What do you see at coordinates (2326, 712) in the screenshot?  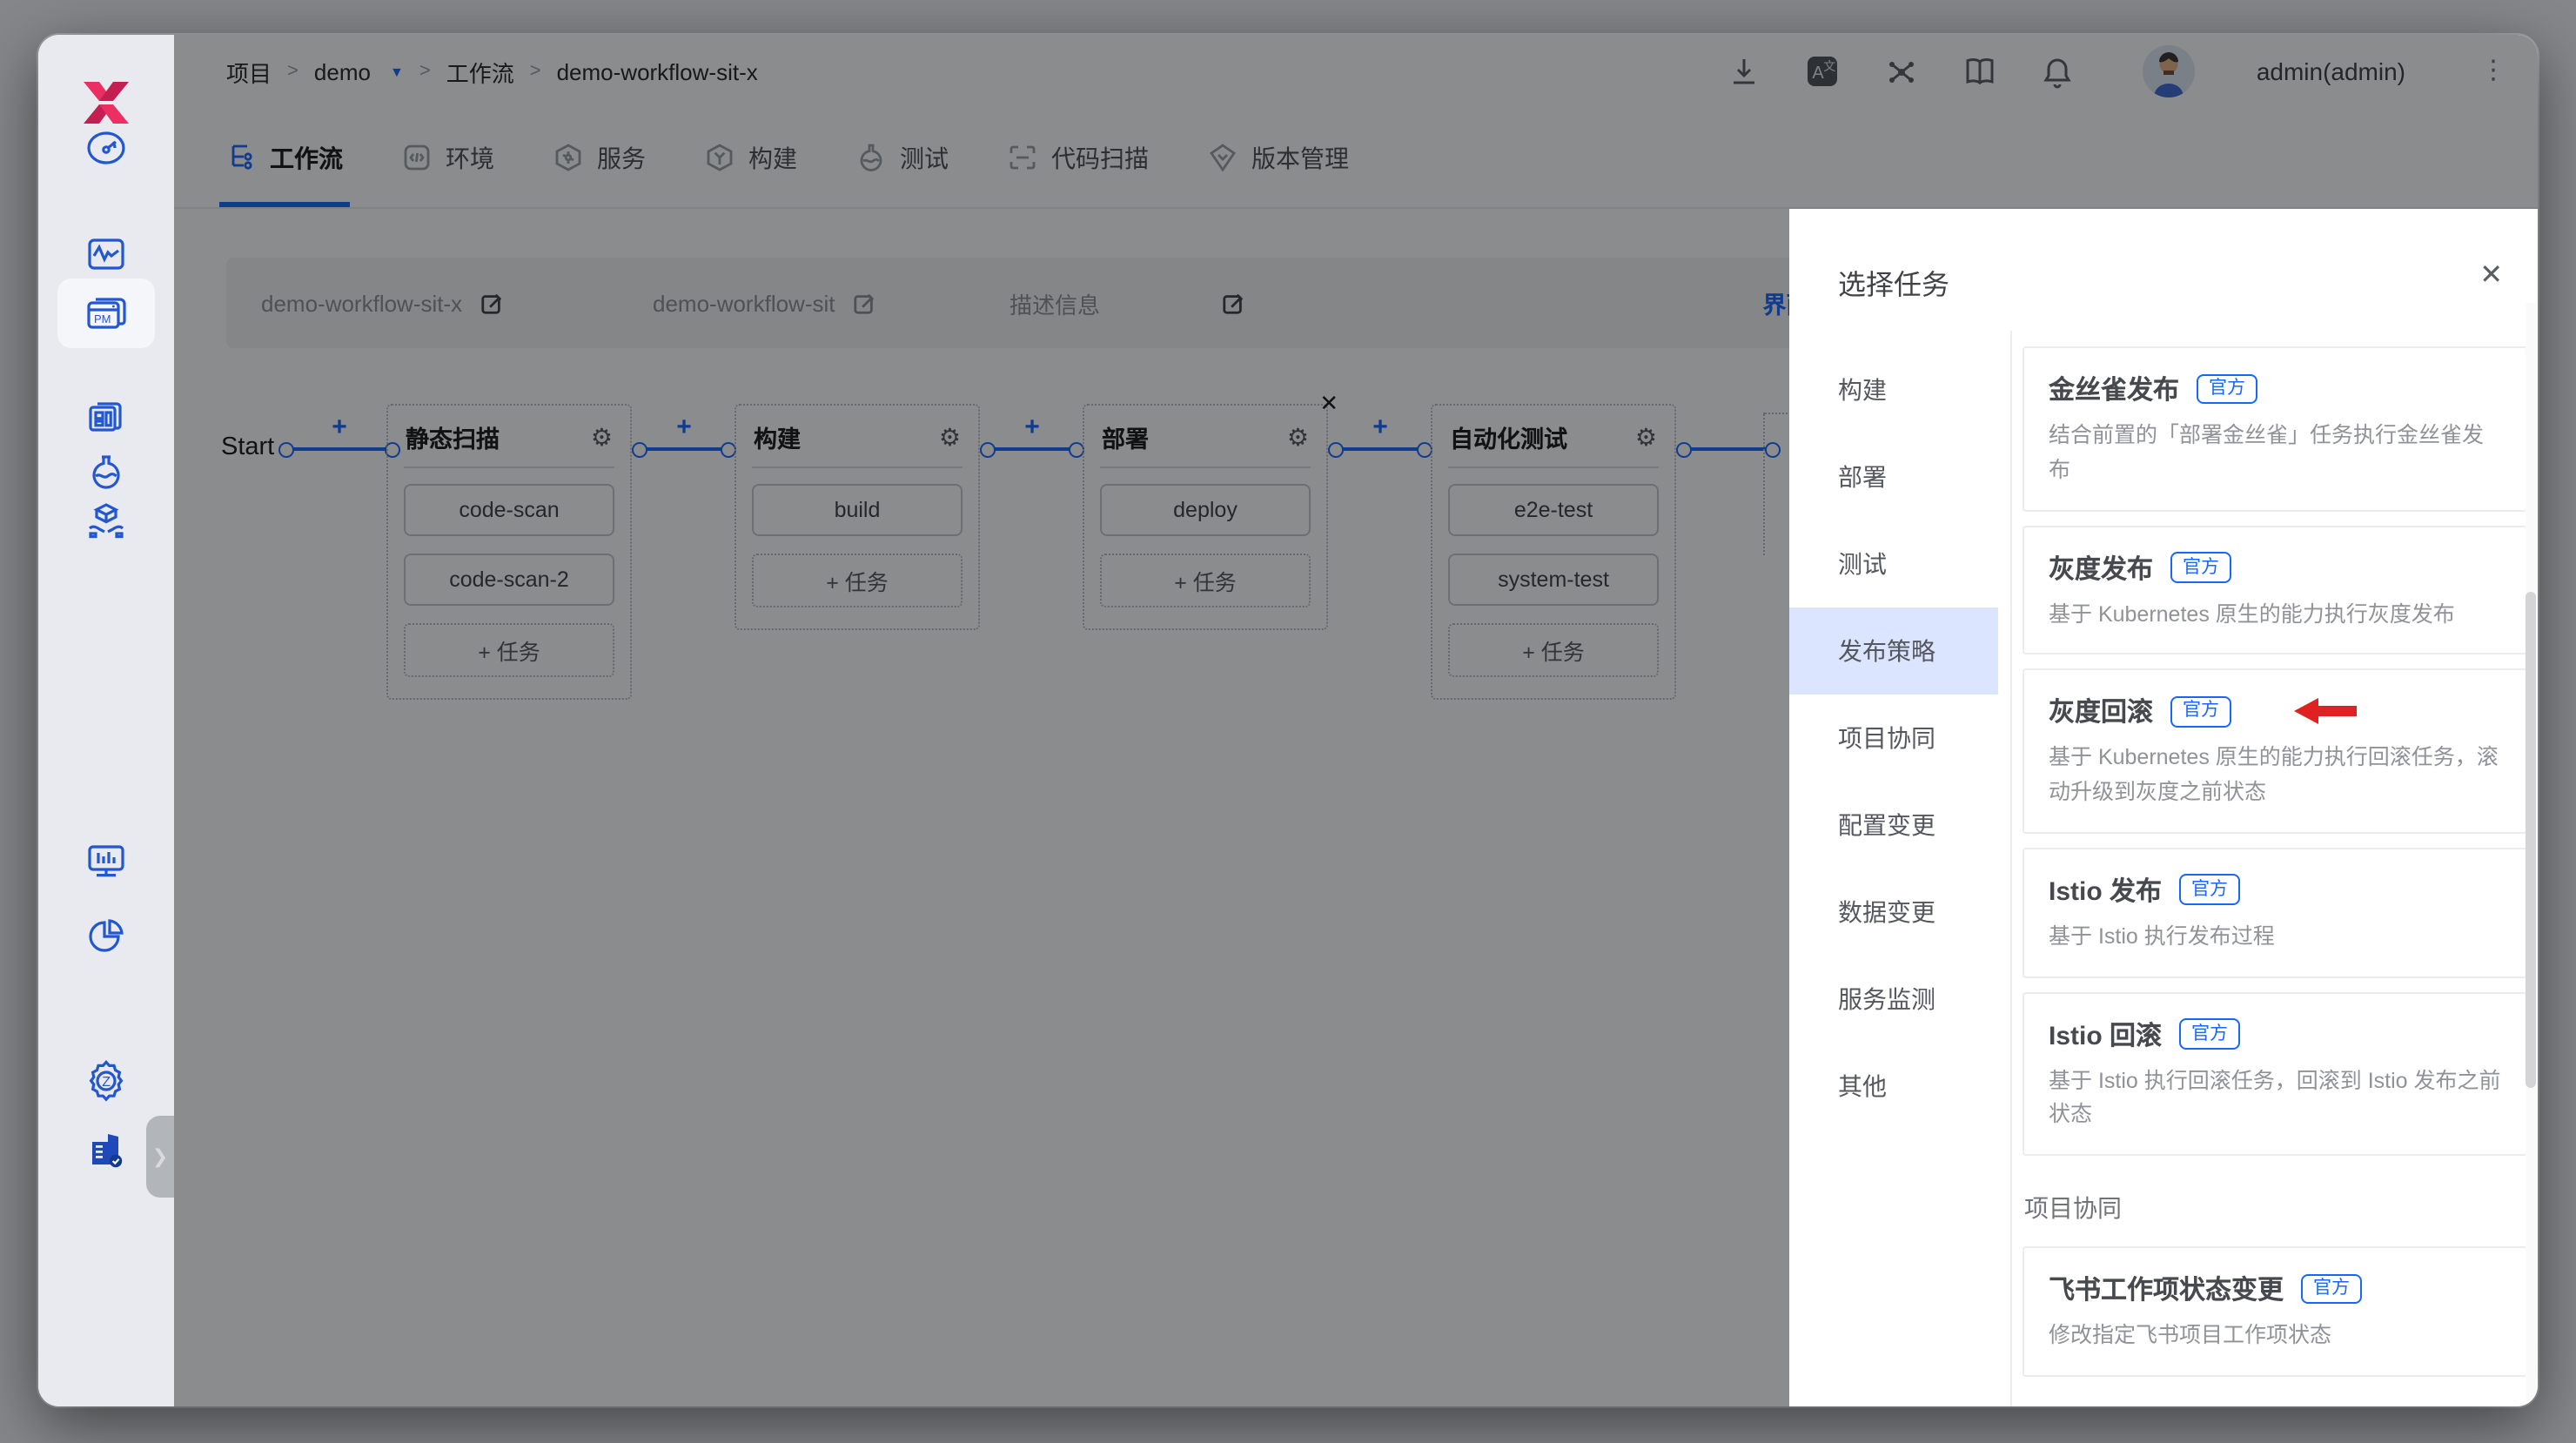 I see `red-pointer-arrow-icon` at bounding box center [2326, 712].